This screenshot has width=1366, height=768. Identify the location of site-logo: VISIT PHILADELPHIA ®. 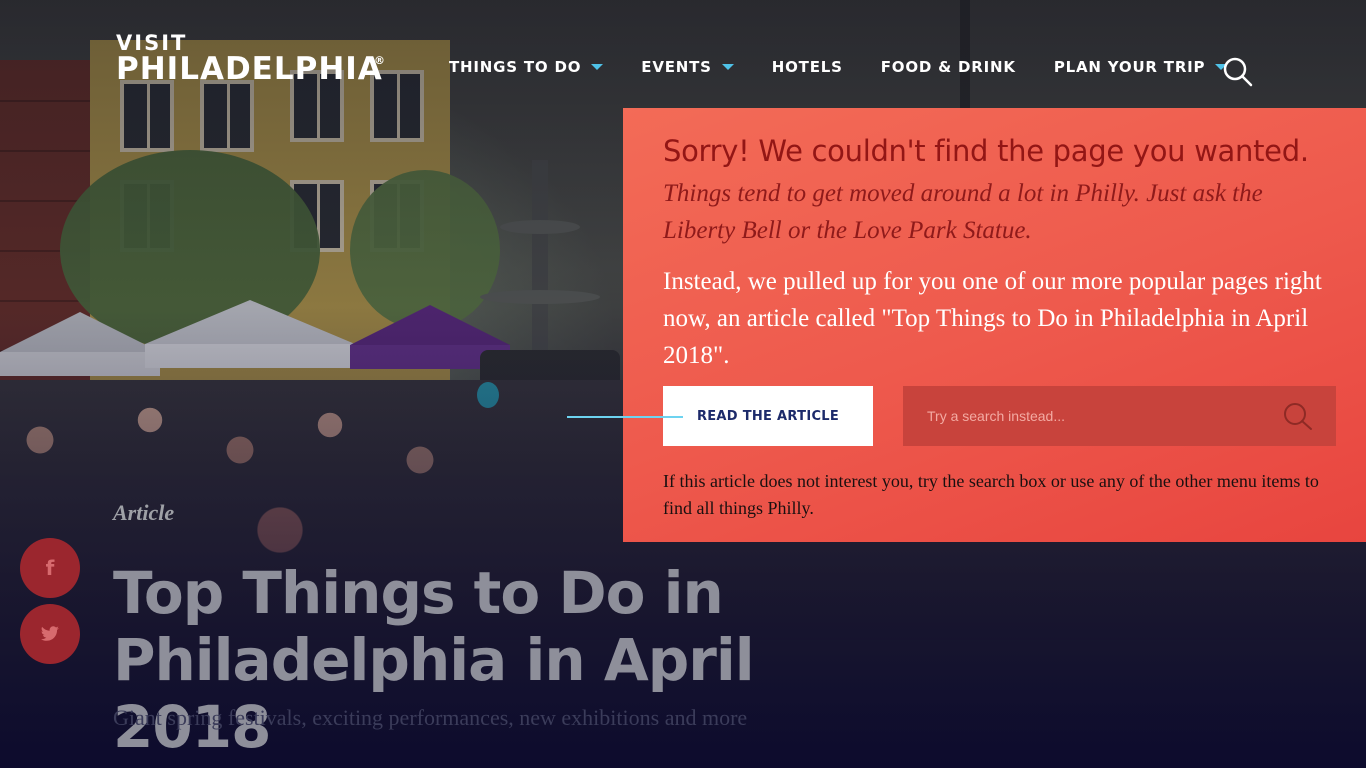
(250, 60).